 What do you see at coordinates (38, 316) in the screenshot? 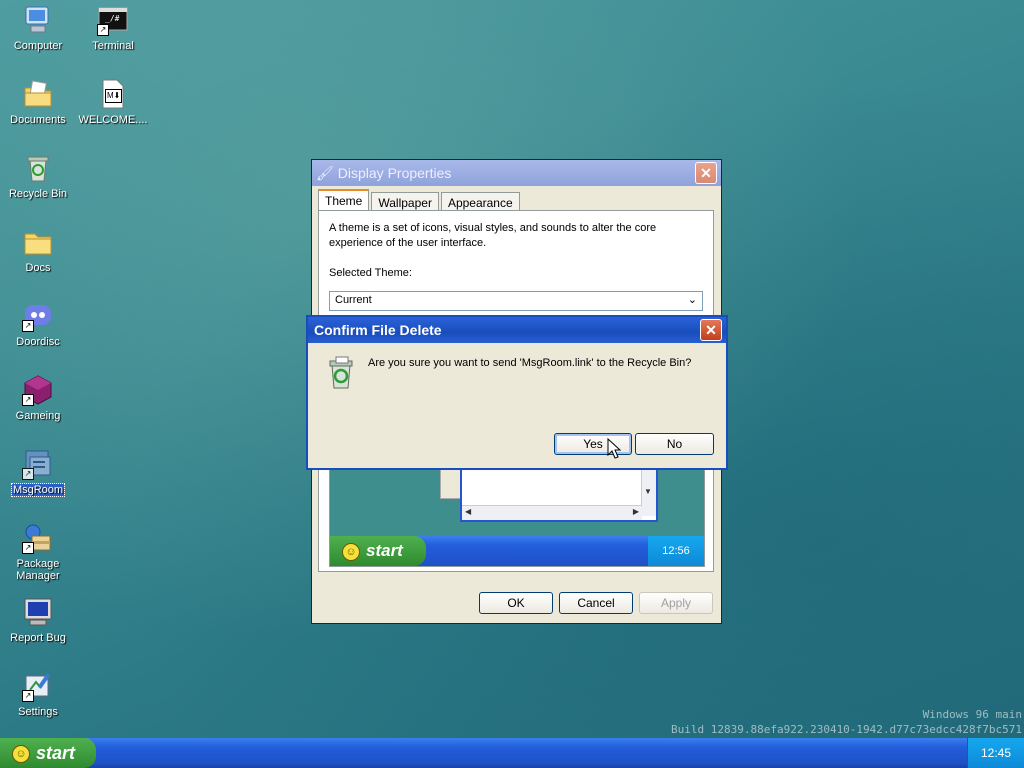
I see `doordisc-icon: ↗` at bounding box center [38, 316].